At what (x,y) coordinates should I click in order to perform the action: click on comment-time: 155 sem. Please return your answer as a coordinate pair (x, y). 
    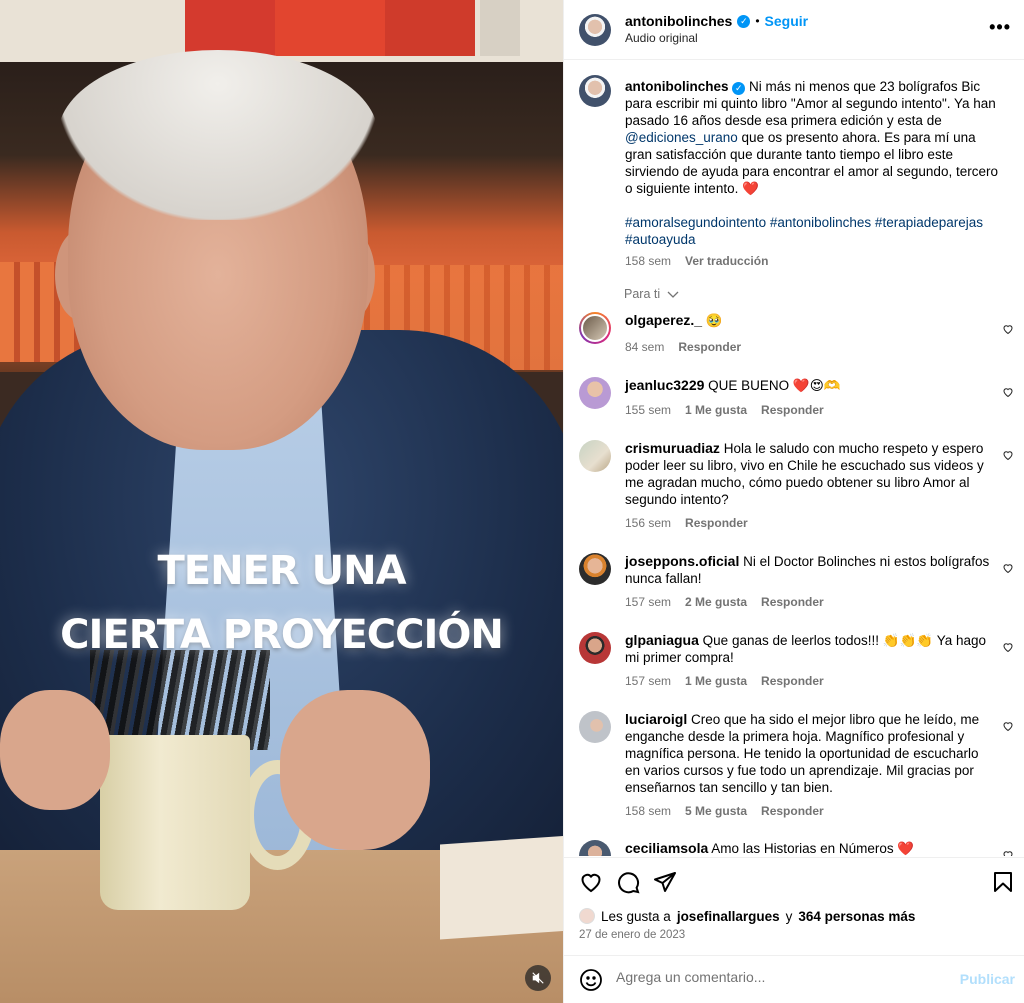
    Looking at the image, I should click on (648, 410).